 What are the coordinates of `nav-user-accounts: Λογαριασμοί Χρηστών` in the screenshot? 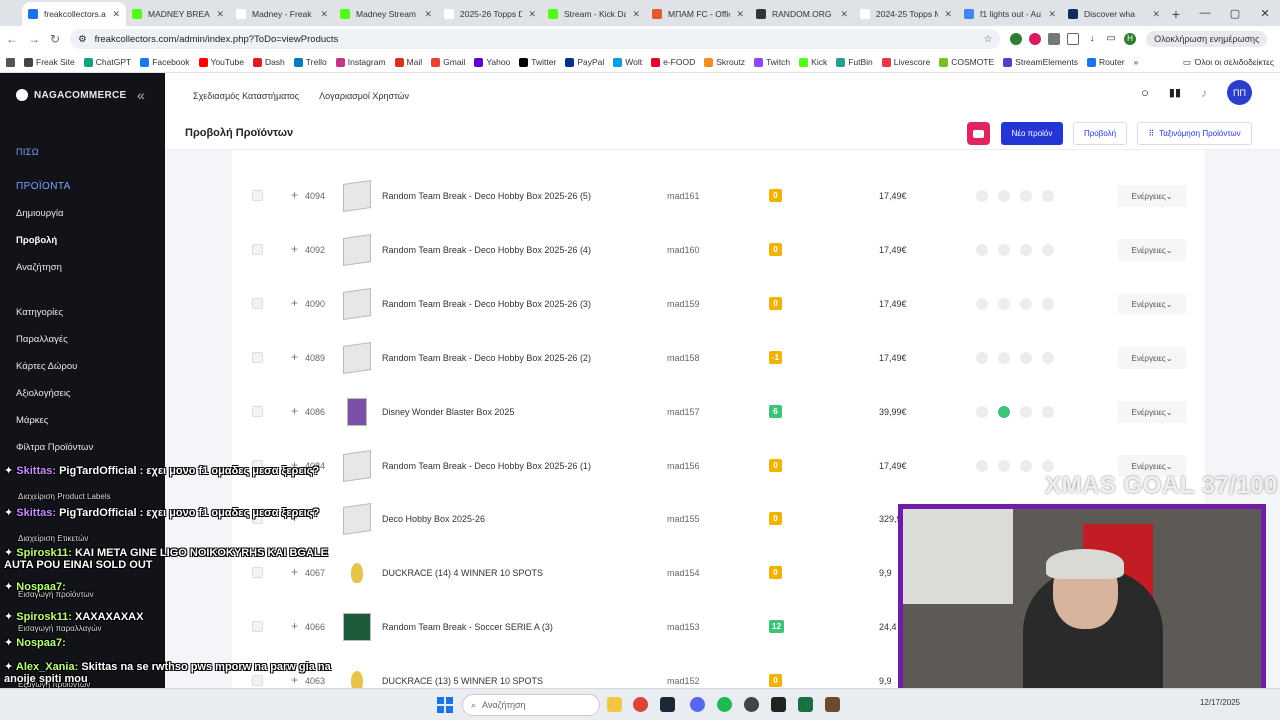 It's located at (364, 96).